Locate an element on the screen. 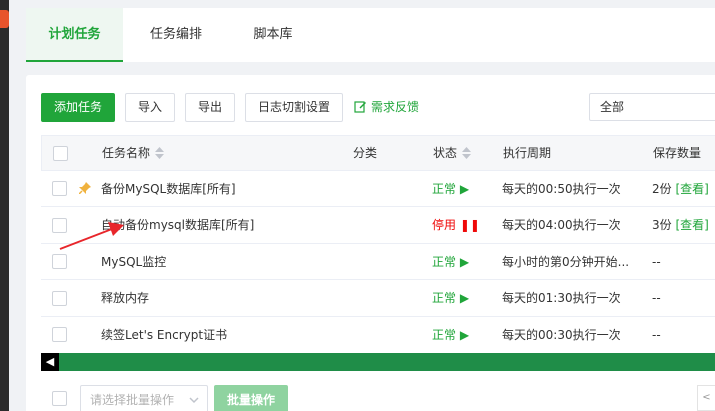  horizontal-scrollbar: ◀ is located at coordinates (378, 362).